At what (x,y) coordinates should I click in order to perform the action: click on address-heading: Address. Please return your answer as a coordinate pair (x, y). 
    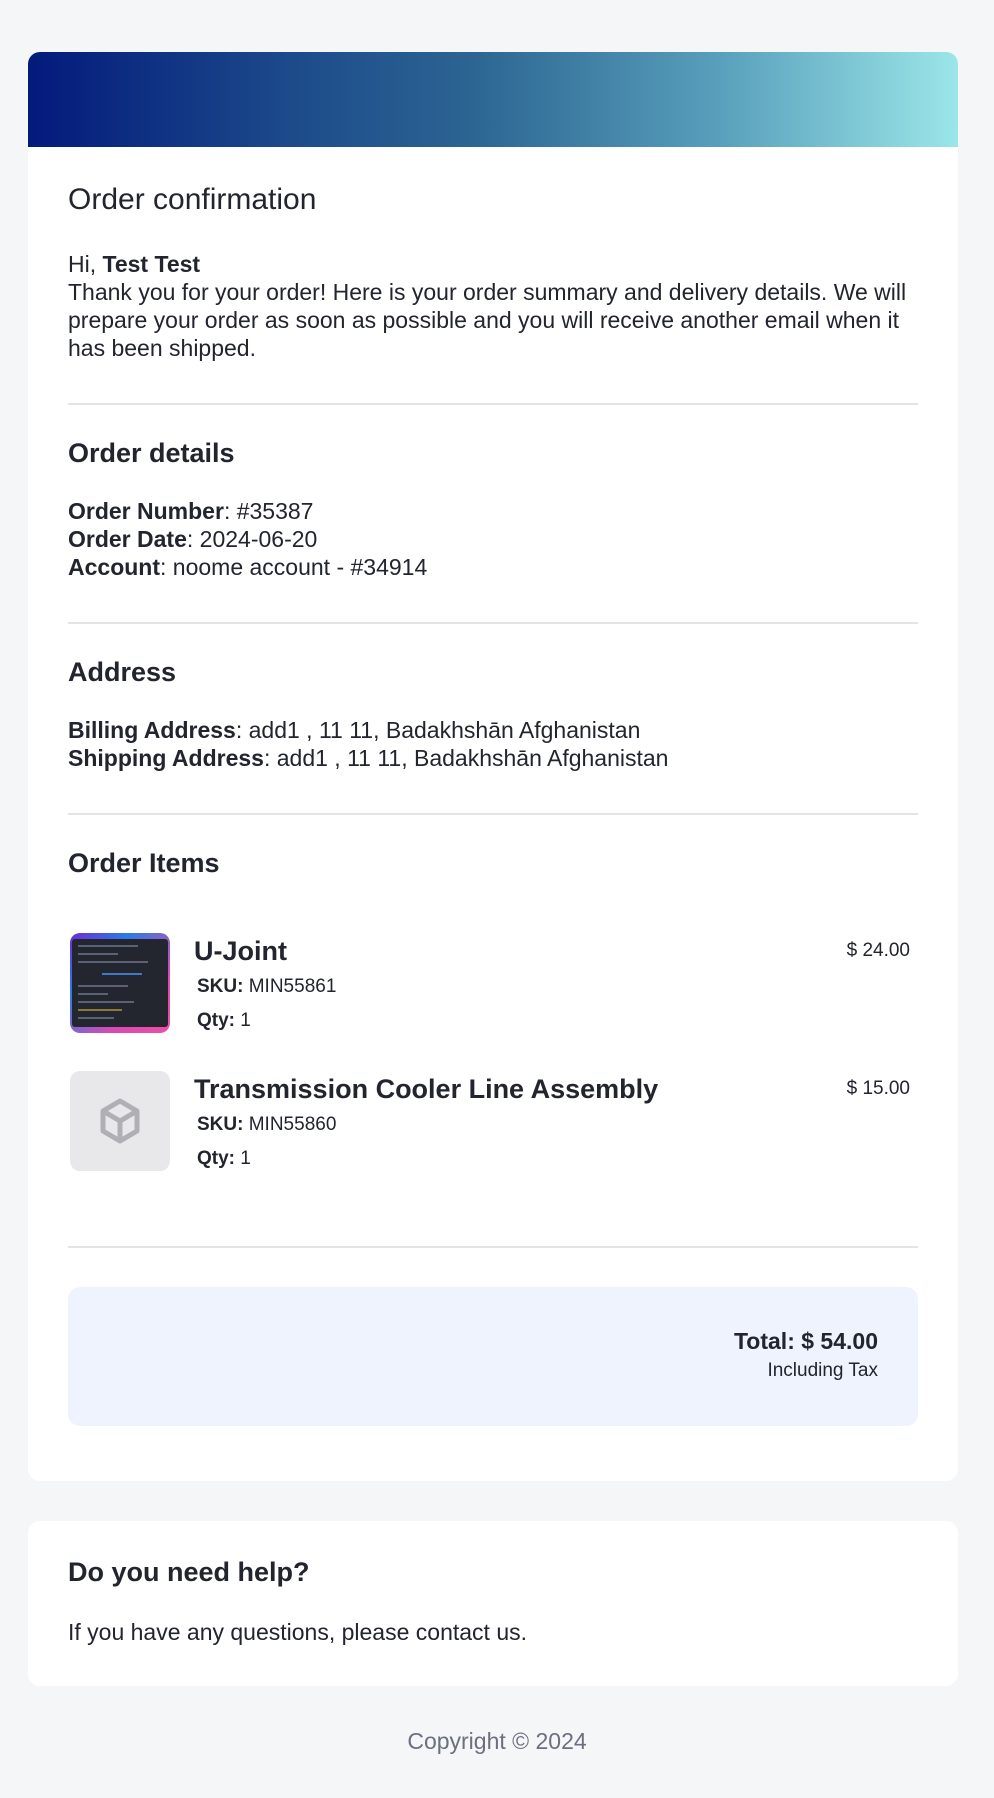
    Looking at the image, I should click on (122, 672).